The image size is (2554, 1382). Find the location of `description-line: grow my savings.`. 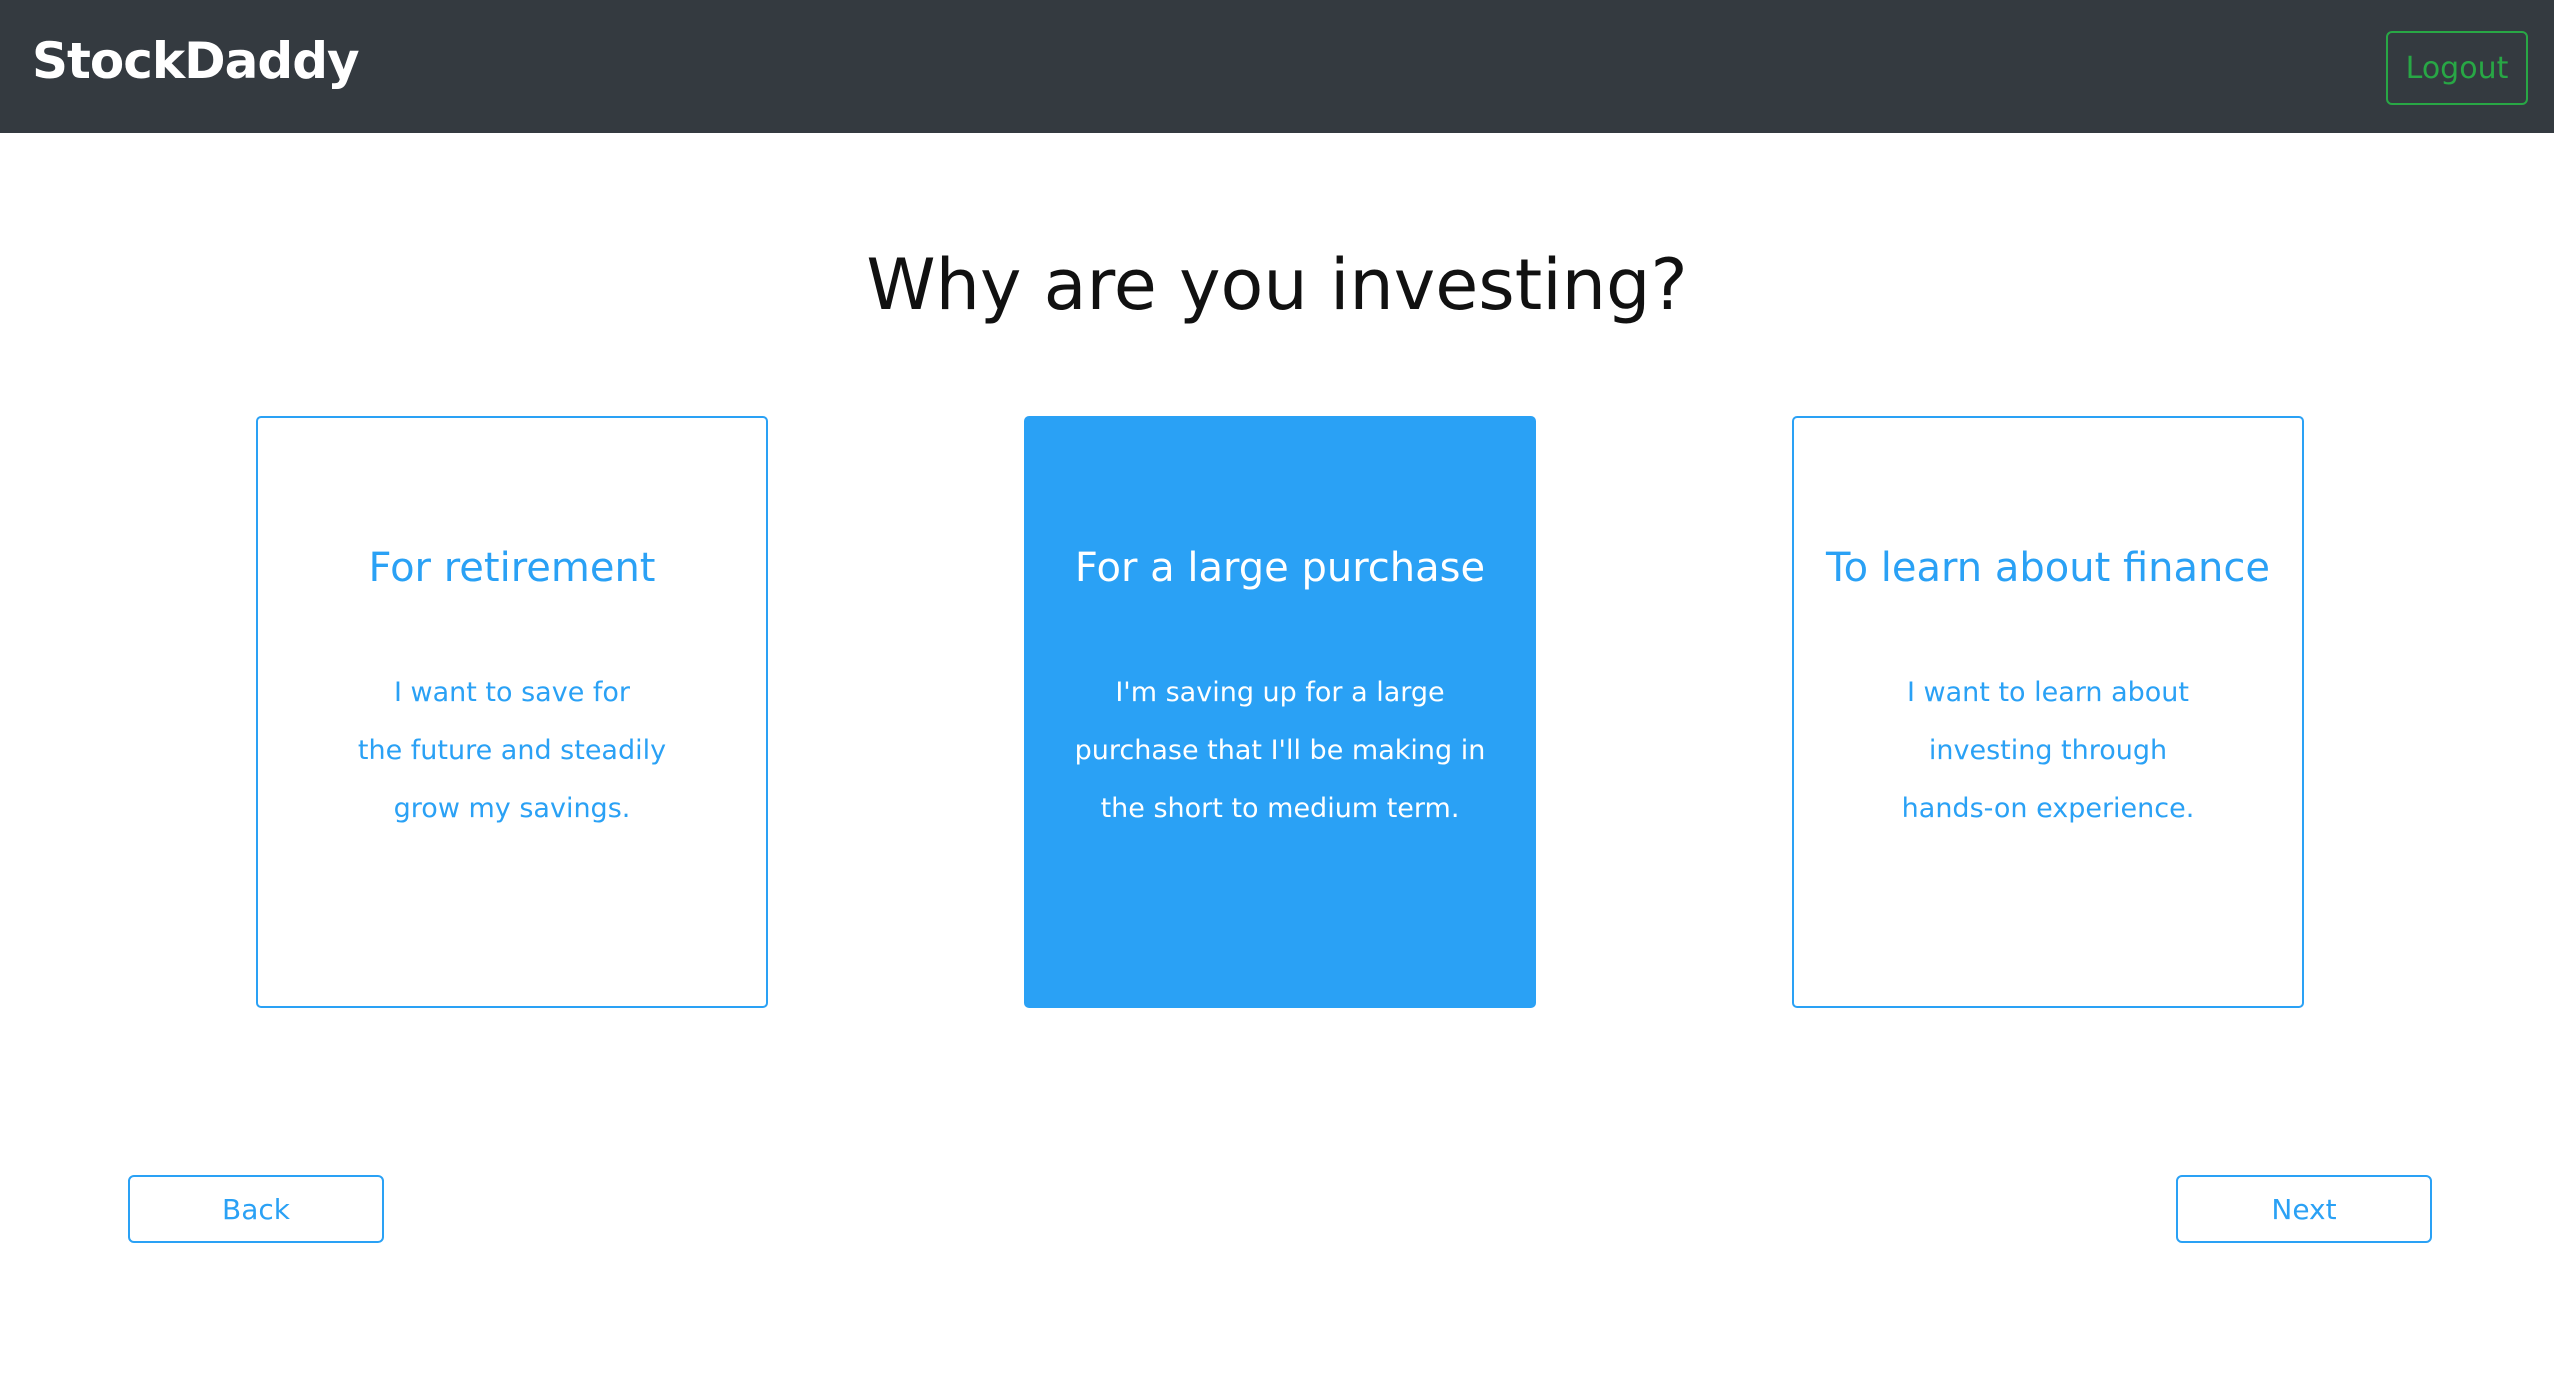

description-line: grow my savings. is located at coordinates (512, 808).